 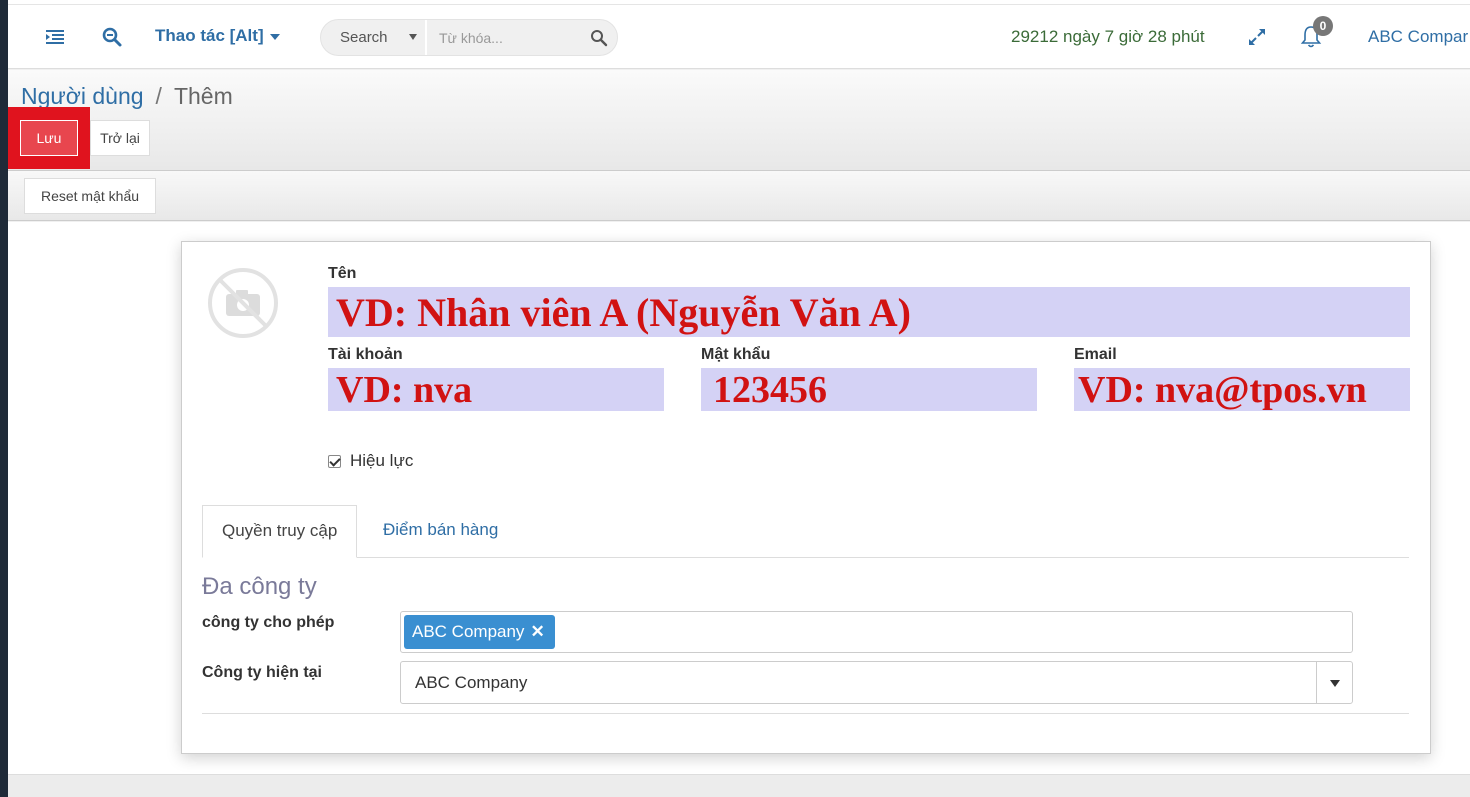 I want to click on zoom-search-icon, so click(x=112, y=37).